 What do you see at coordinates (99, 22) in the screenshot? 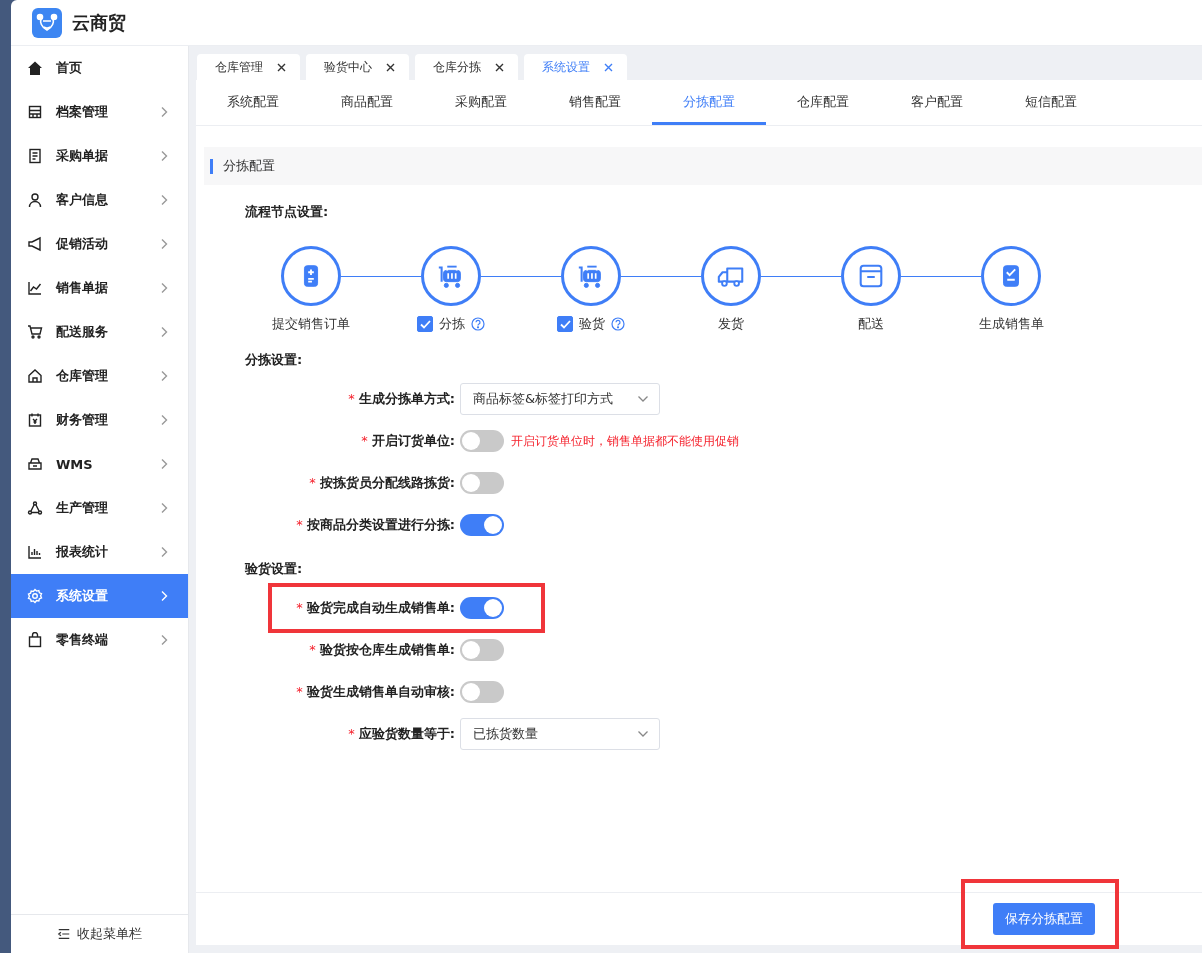
I see `app-title: 云商贸` at bounding box center [99, 22].